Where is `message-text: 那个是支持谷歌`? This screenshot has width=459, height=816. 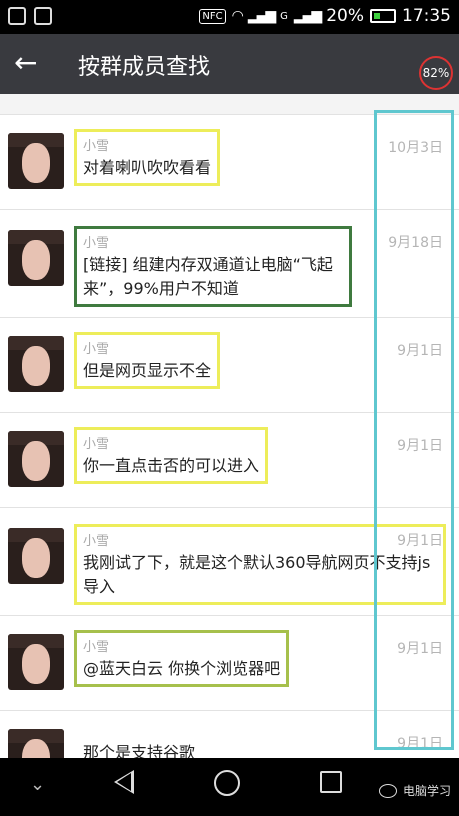 message-text: 那个是支持谷歌 is located at coordinates (139, 750).